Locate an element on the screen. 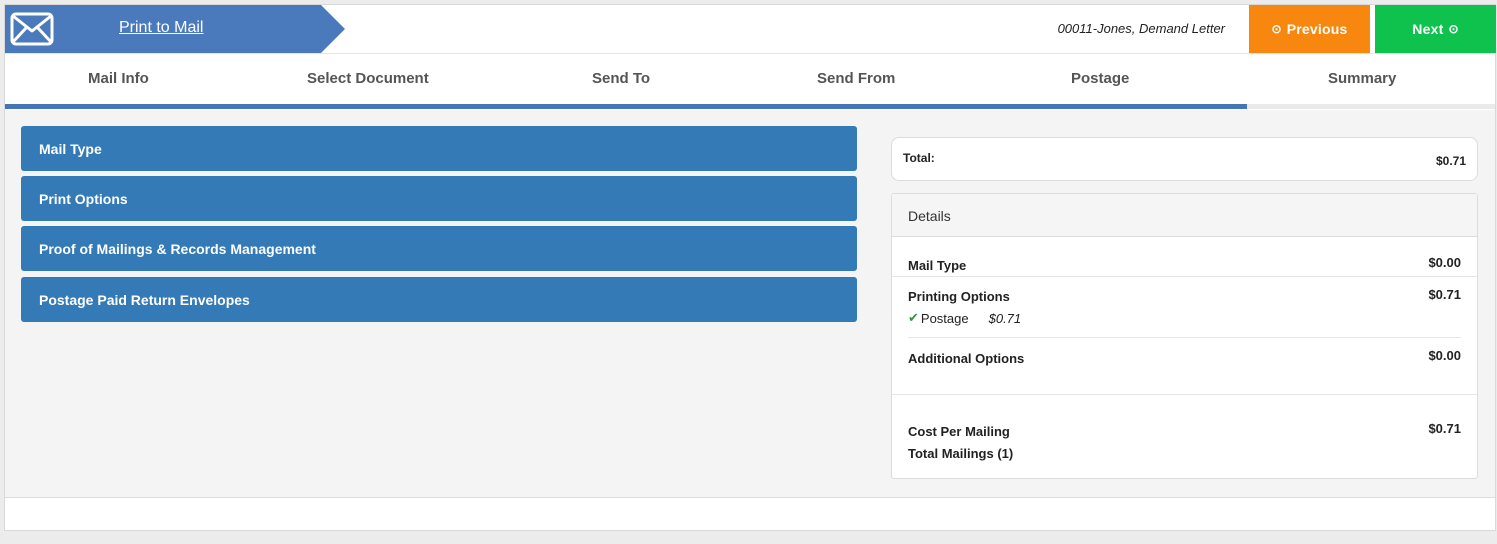 Image resolution: width=1497 pixels, height=544 pixels. section-label: Print Options is located at coordinates (83, 198).